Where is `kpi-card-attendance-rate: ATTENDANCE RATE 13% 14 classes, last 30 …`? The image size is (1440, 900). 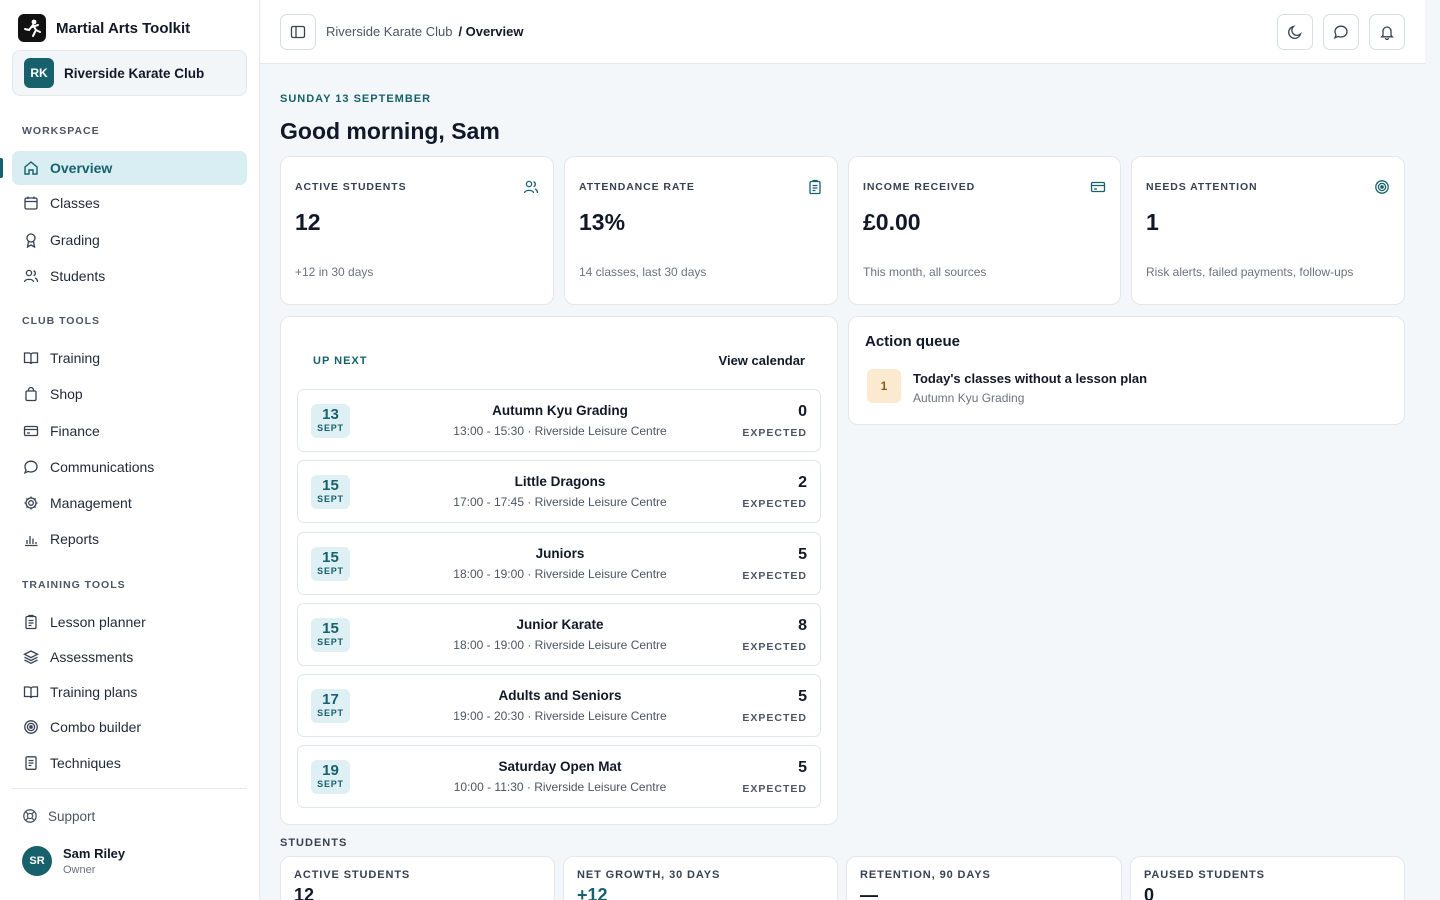
kpi-card-attendance-rate: ATTENDANCE RATE 13% 14 classes, last 30 … is located at coordinates (701, 230).